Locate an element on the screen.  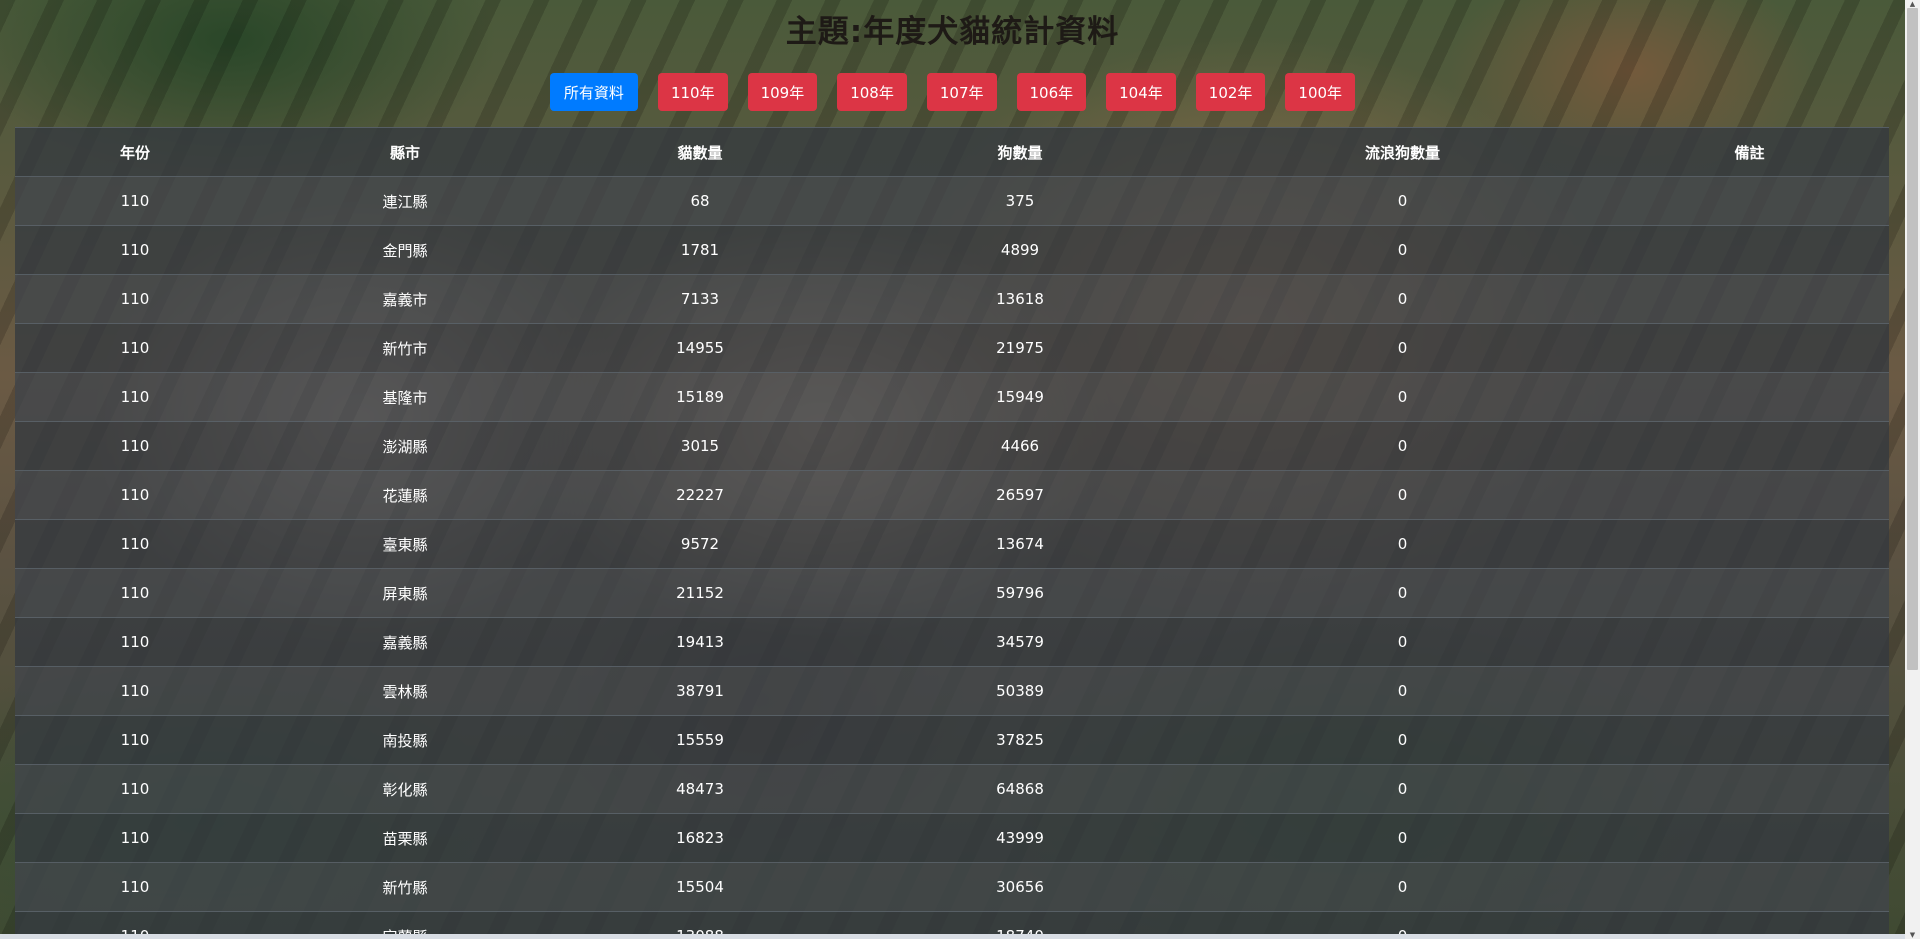
table-row: 110 嘉義縣 19413 34579 0 is located at coordinates (952, 642).